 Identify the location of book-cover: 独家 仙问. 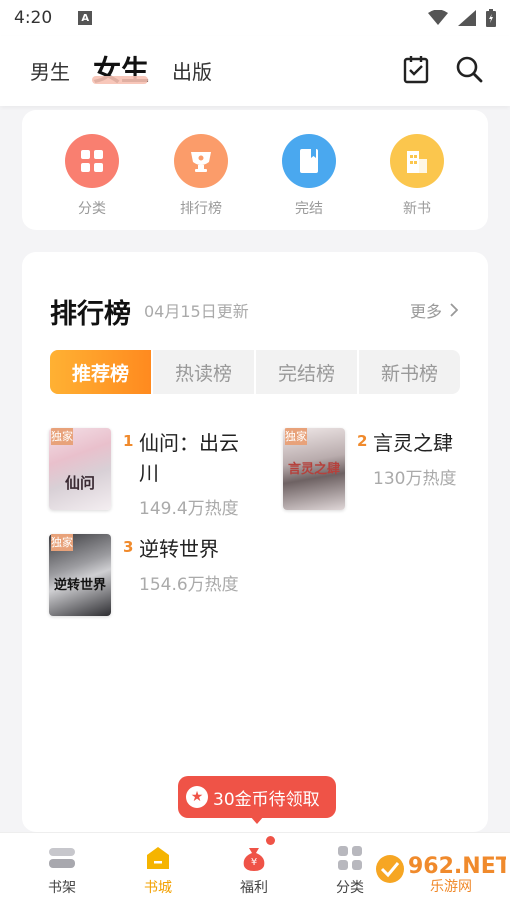
(80, 469).